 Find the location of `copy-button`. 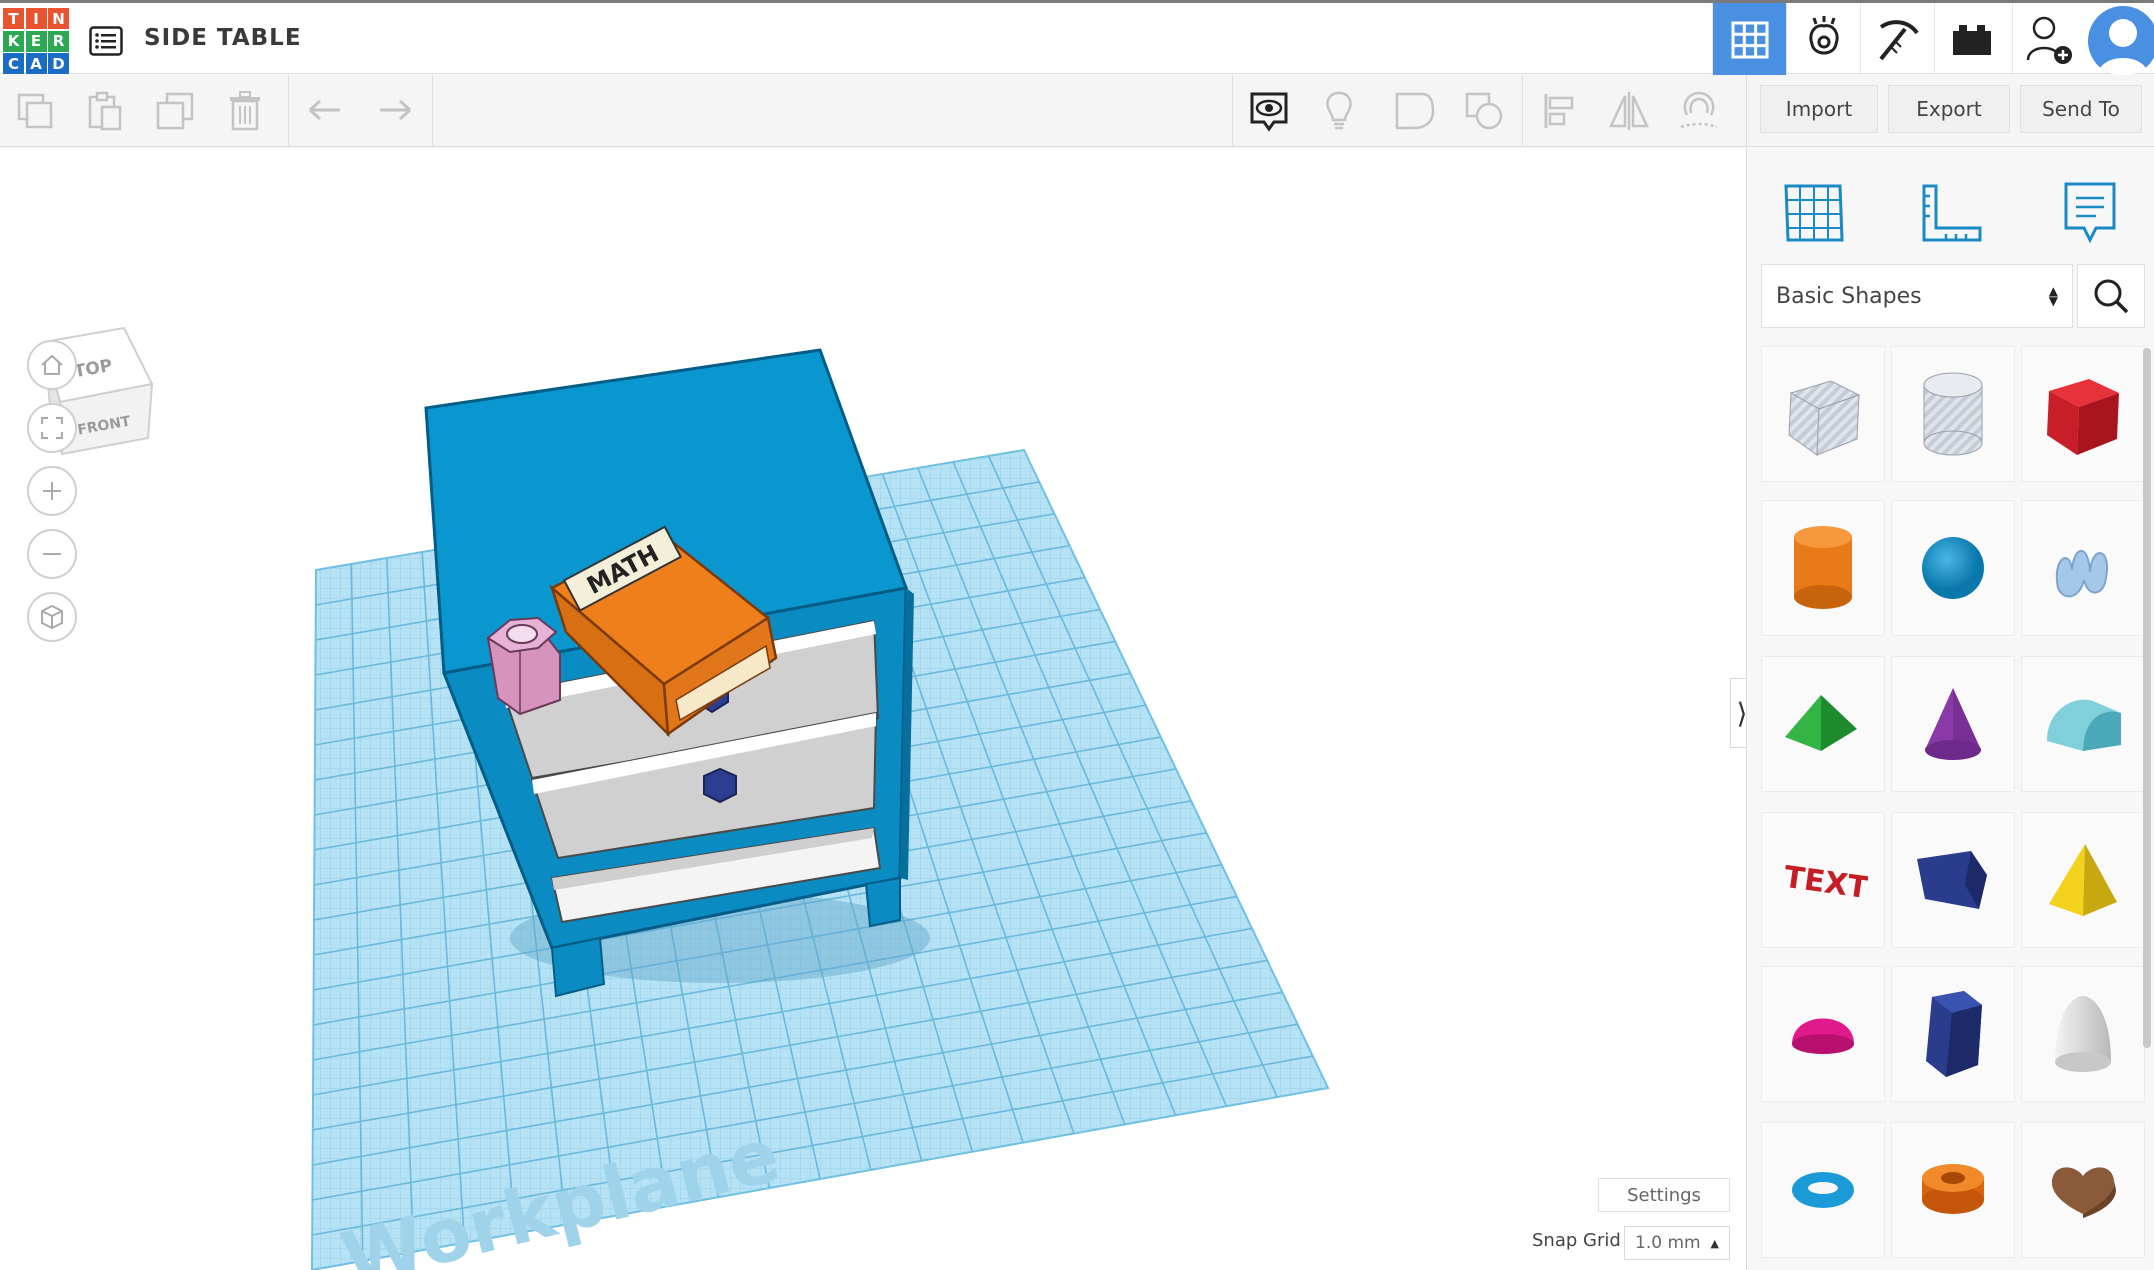

copy-button is located at coordinates (35, 111).